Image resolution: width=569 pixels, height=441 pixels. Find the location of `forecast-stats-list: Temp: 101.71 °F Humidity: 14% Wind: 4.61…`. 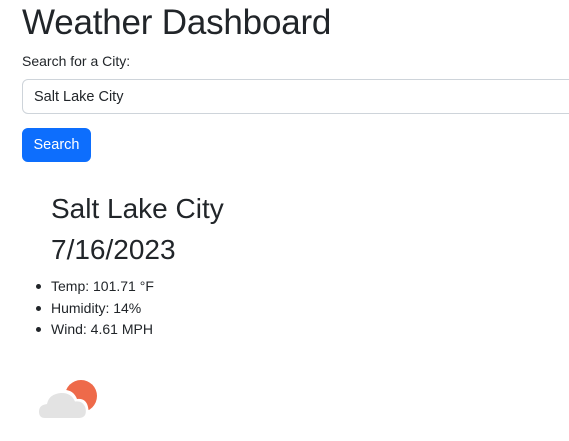

forecast-stats-list: Temp: 101.71 °F Humidity: 14% Wind: 4.61… is located at coordinates (95, 308).